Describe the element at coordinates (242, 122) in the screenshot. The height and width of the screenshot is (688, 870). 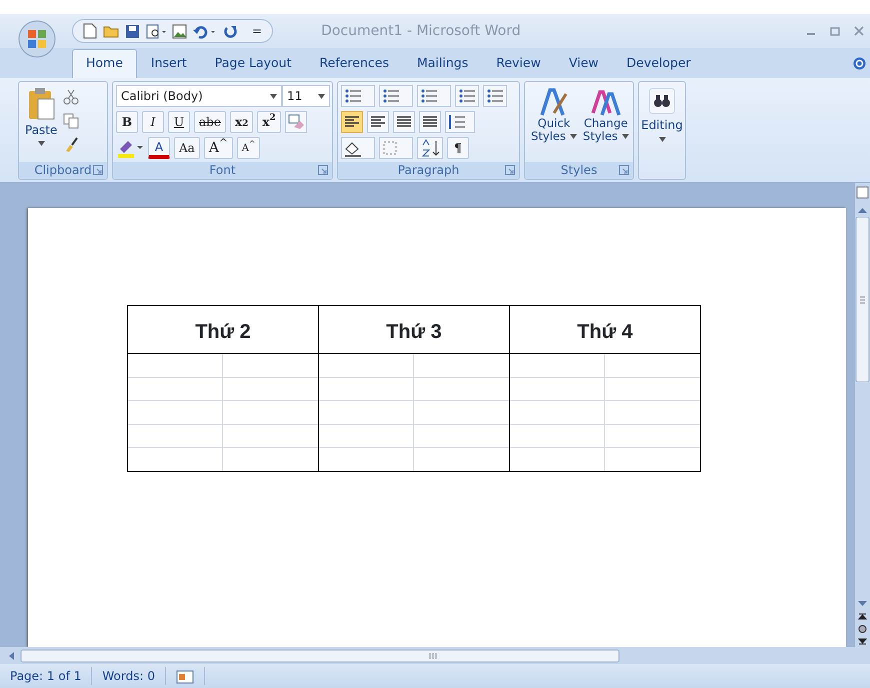
I see `format-button: x$_{2}$` at that location.